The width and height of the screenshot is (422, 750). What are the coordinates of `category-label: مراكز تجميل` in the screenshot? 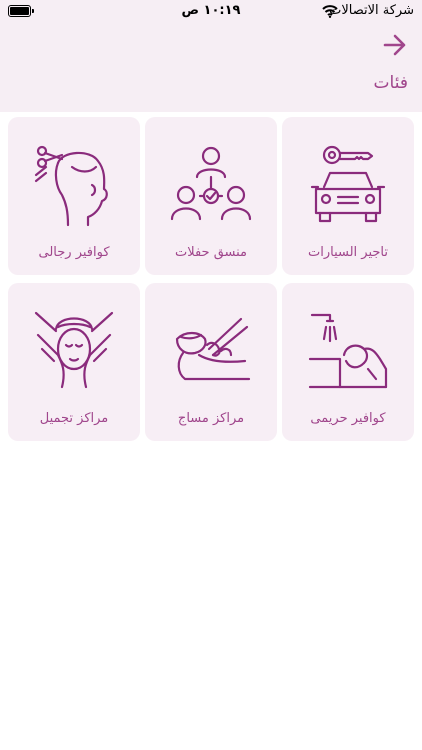 It's located at (74, 418).